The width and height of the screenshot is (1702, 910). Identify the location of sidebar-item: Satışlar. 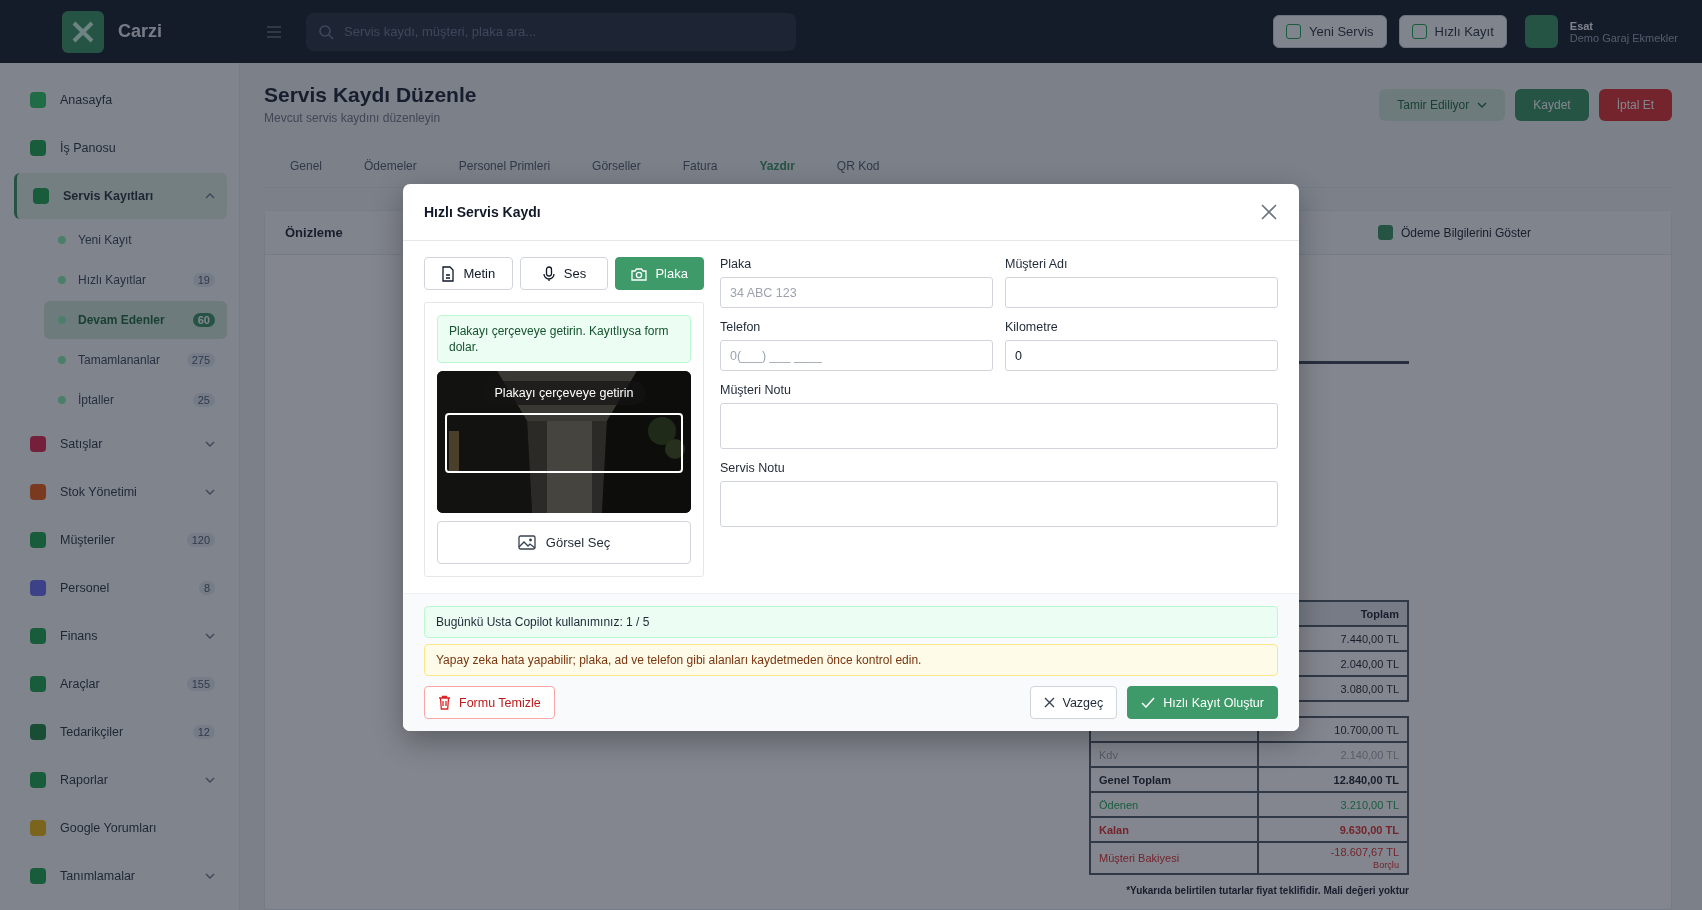
(120, 444).